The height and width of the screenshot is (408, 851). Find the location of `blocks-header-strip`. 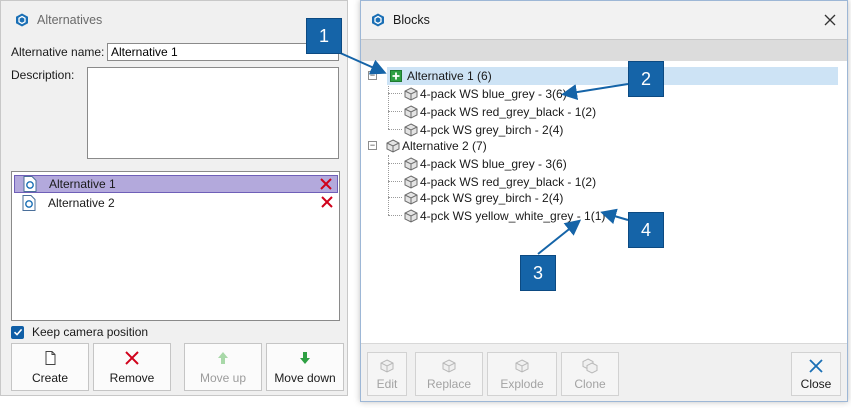

blocks-header-strip is located at coordinates (604, 50).